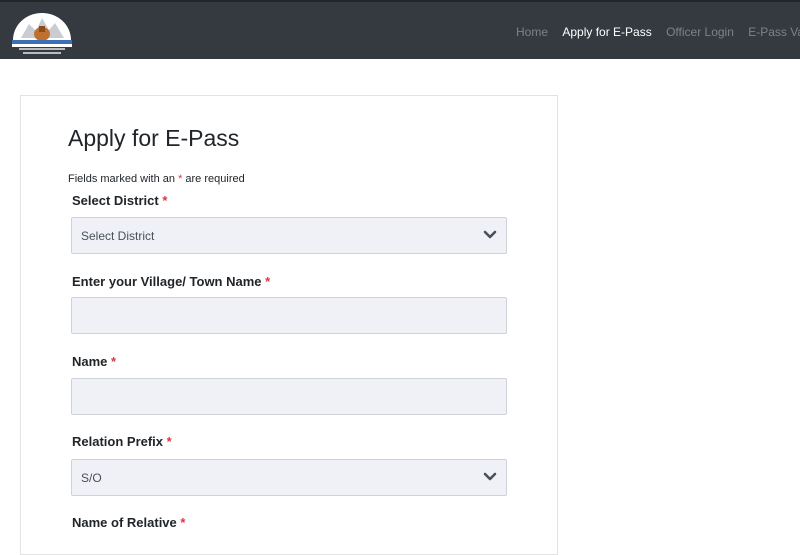 This screenshot has height=555, width=800. What do you see at coordinates (289, 315) in the screenshot?
I see `village-town-input` at bounding box center [289, 315].